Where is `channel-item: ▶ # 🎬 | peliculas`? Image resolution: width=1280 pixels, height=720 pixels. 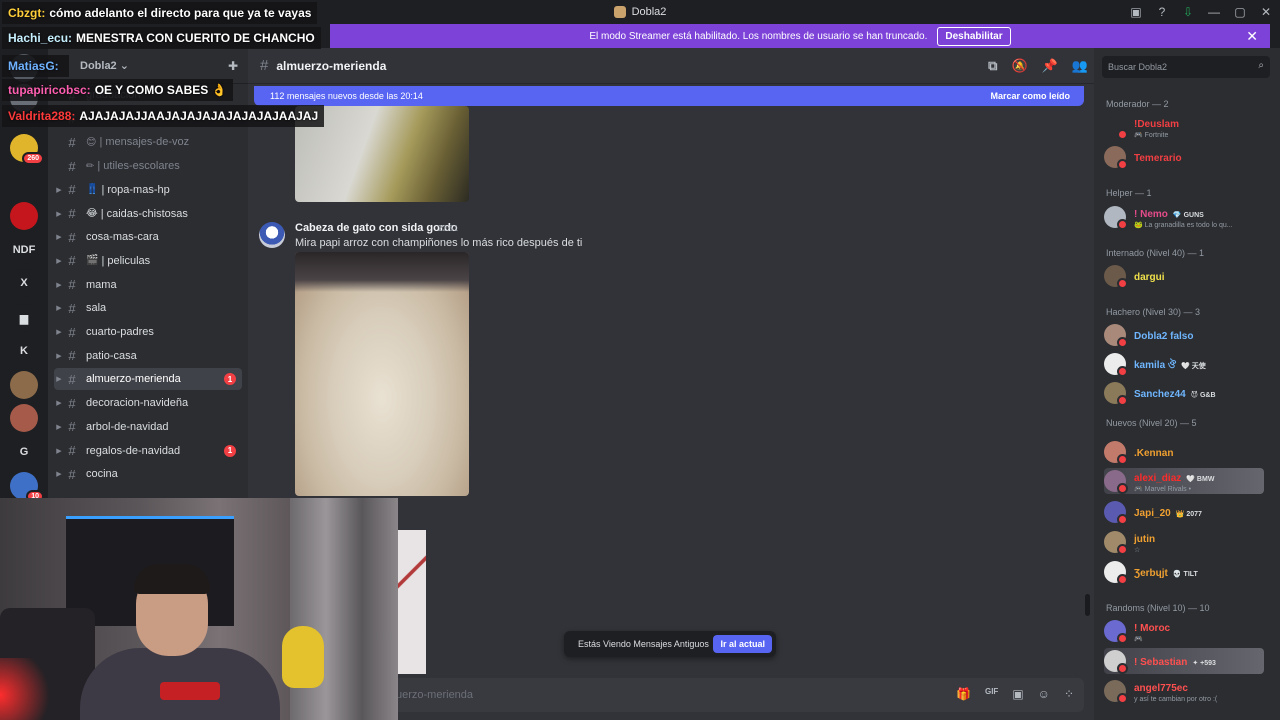
channel-item: ▶ # 🎬 | peliculas is located at coordinates (148, 261).